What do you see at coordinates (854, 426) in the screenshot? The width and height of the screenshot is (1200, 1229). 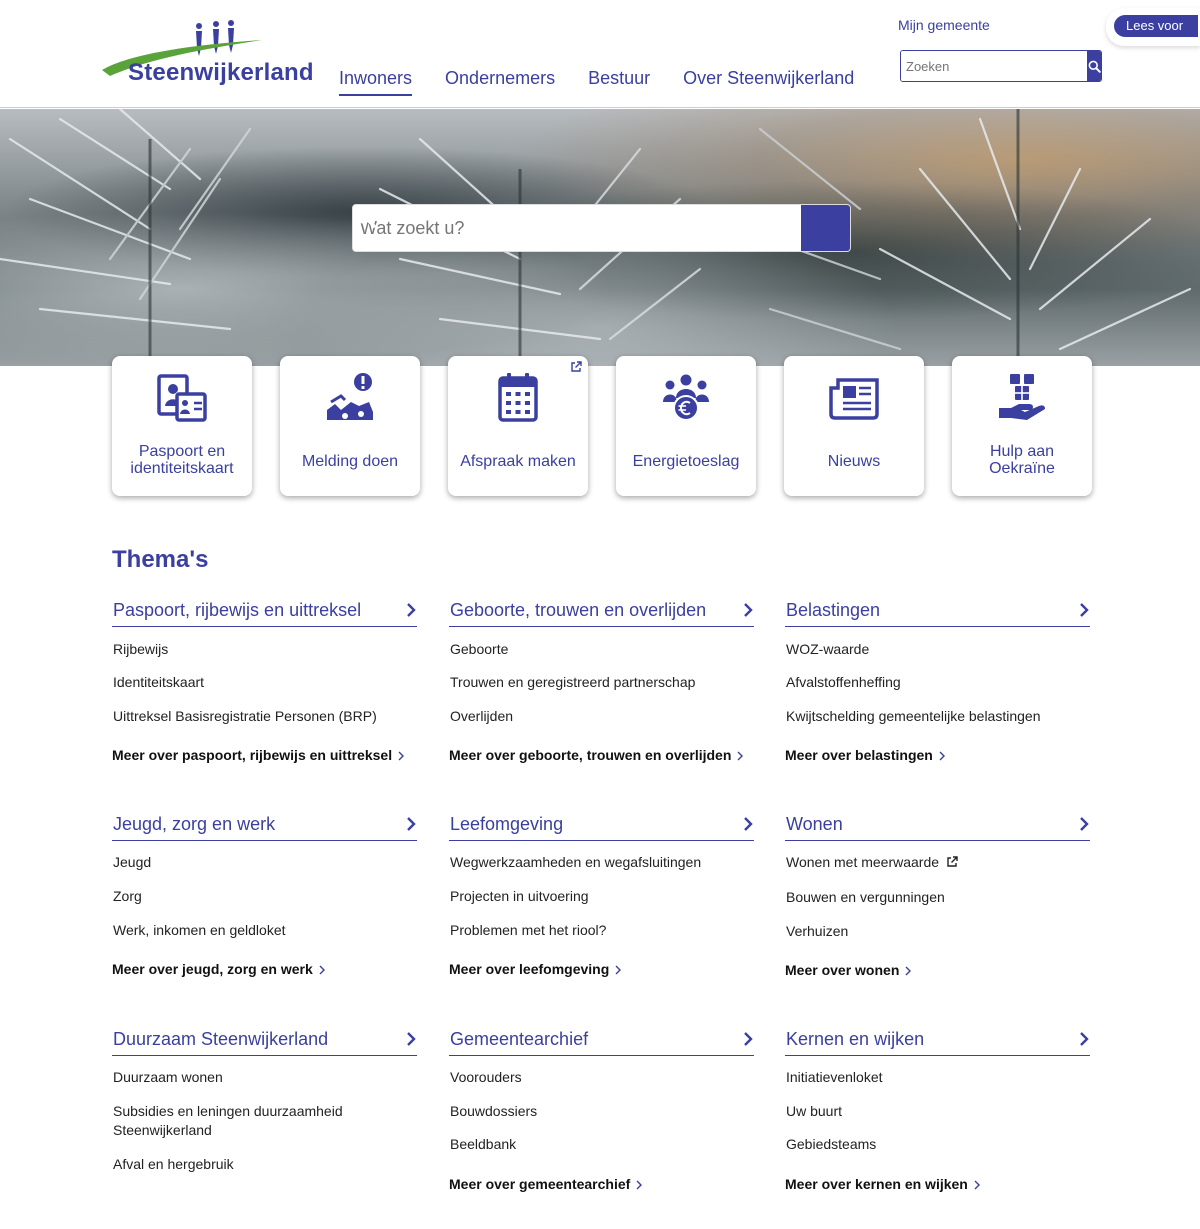 I see `tile-nieuws: Nieuws` at bounding box center [854, 426].